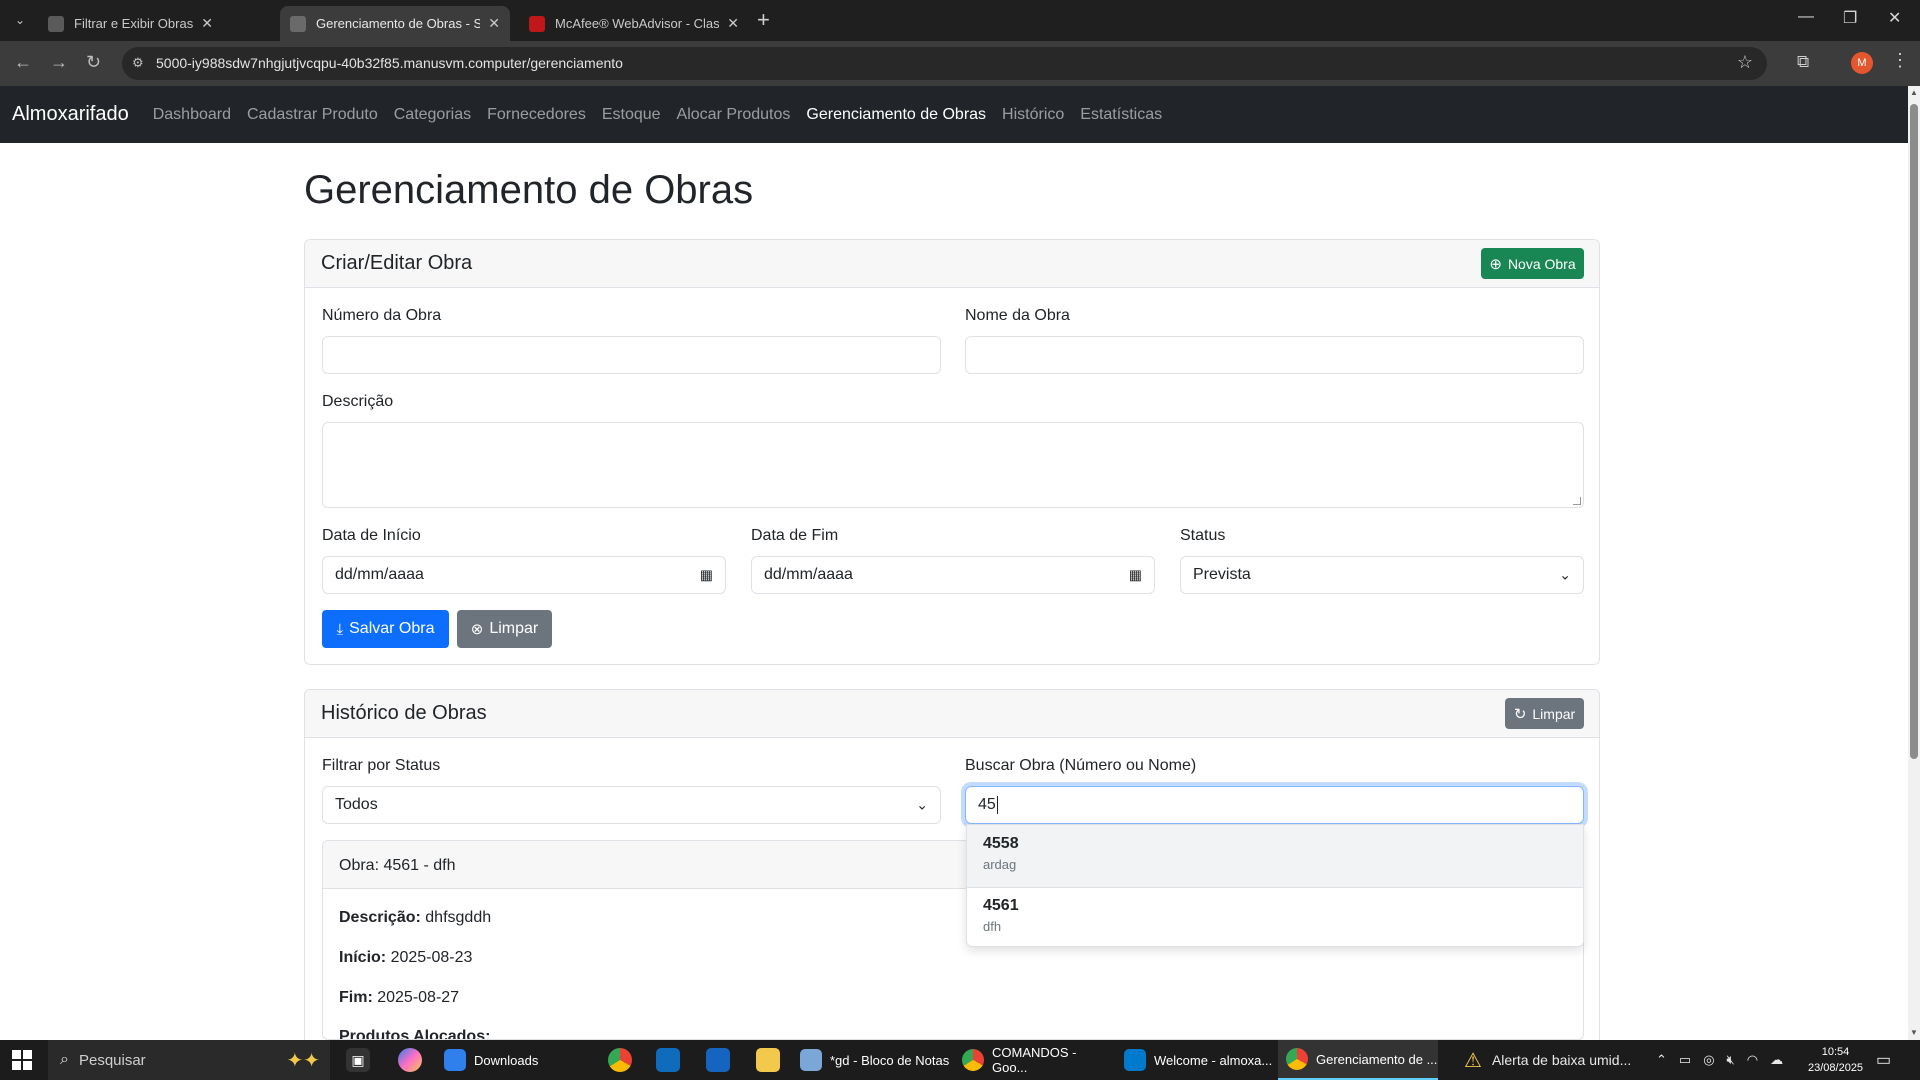 The height and width of the screenshot is (1080, 1920). What do you see at coordinates (1685, 1060) in the screenshot?
I see `meet-icon: ▭` at bounding box center [1685, 1060].